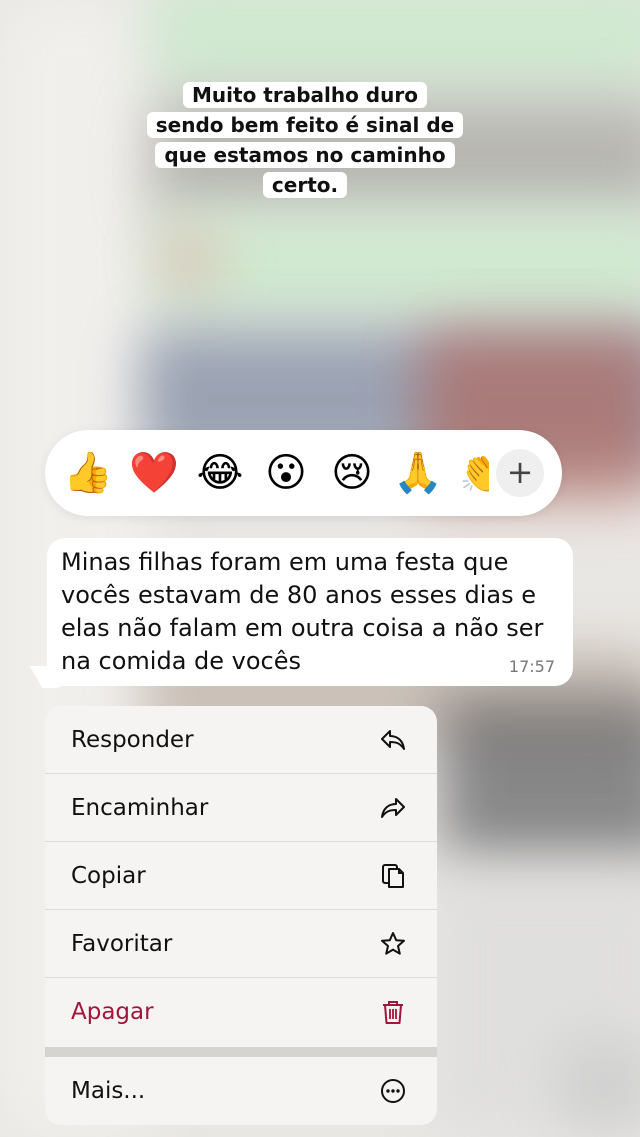 The width and height of the screenshot is (640, 1137). What do you see at coordinates (241, 740) in the screenshot?
I see `menu-item-reply: Responder` at bounding box center [241, 740].